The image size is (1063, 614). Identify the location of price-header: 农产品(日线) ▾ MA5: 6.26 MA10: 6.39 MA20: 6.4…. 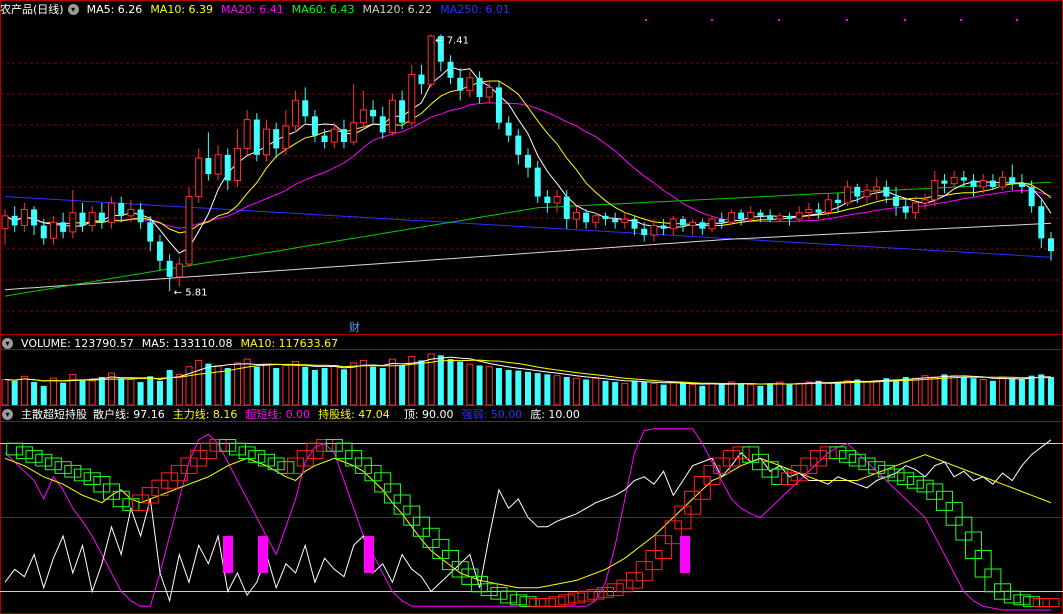
(259, 9).